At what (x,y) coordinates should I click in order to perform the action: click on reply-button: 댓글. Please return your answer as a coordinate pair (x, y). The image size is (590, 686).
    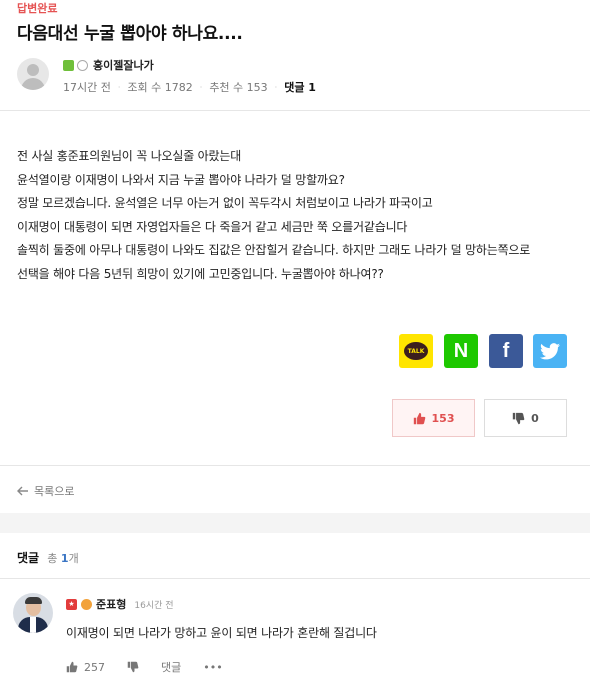
    Looking at the image, I should click on (171, 667).